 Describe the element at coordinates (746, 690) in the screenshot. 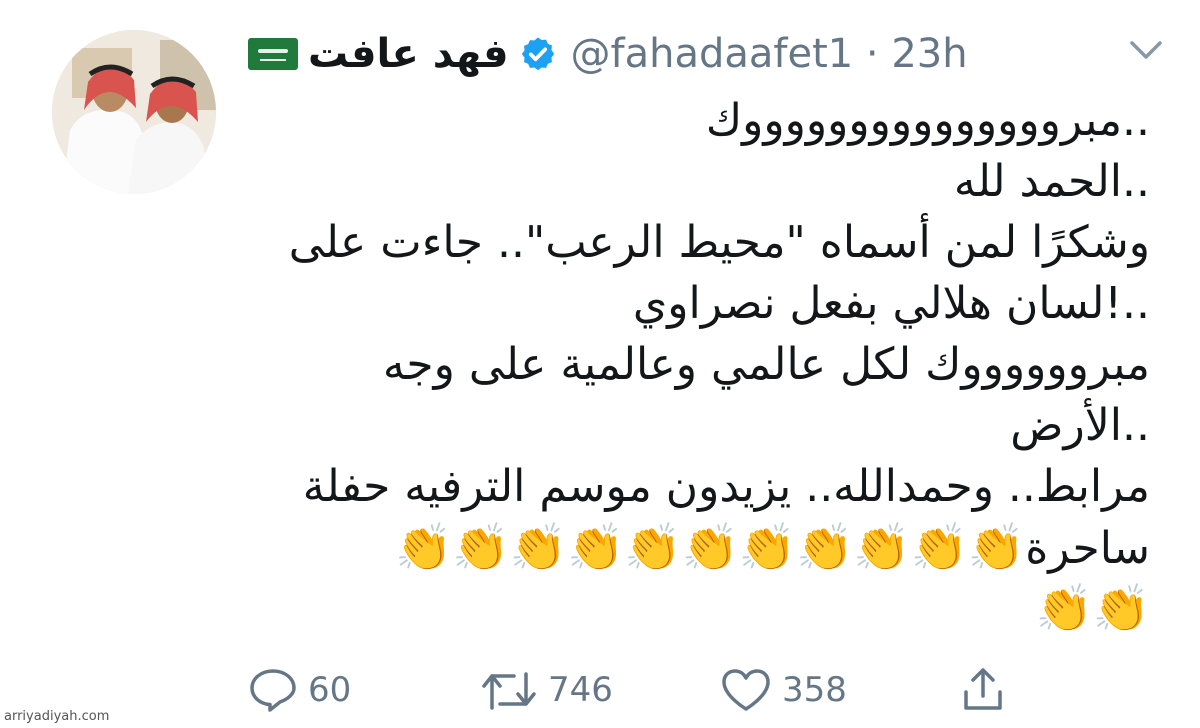

I see `heart-icon` at that location.